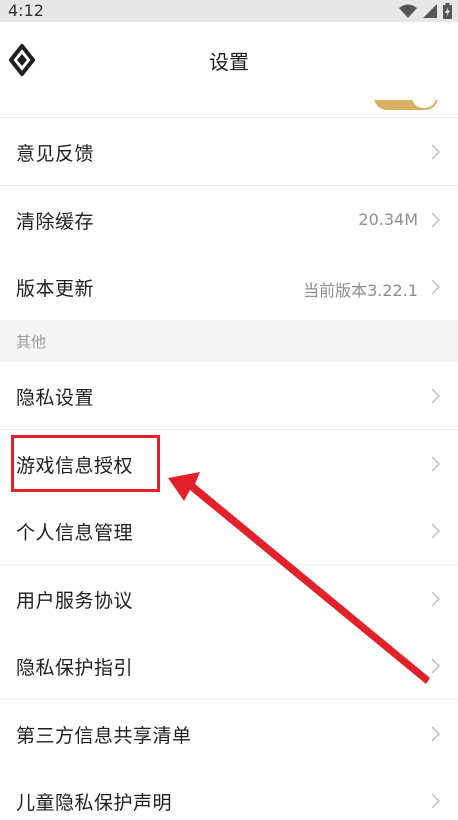  What do you see at coordinates (229, 734) in the screenshot?
I see `row-third-party-sharing-list: 第三方信息共享清单` at bounding box center [229, 734].